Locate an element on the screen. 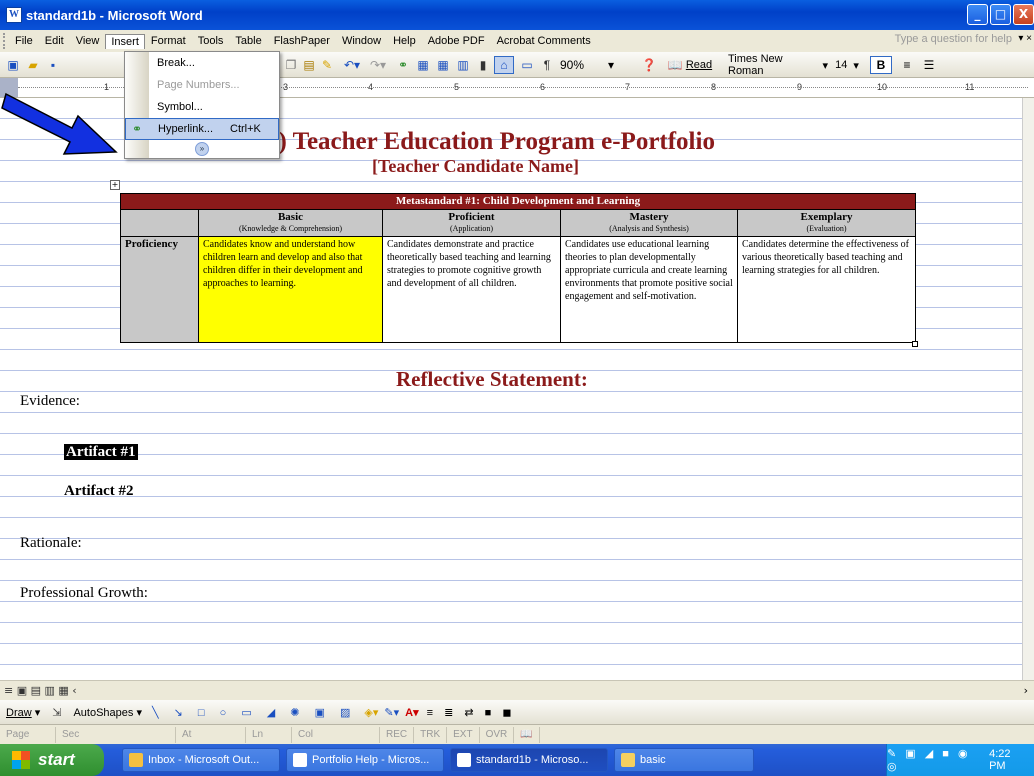  read-button: 📖 Read is located at coordinates (690, 65).